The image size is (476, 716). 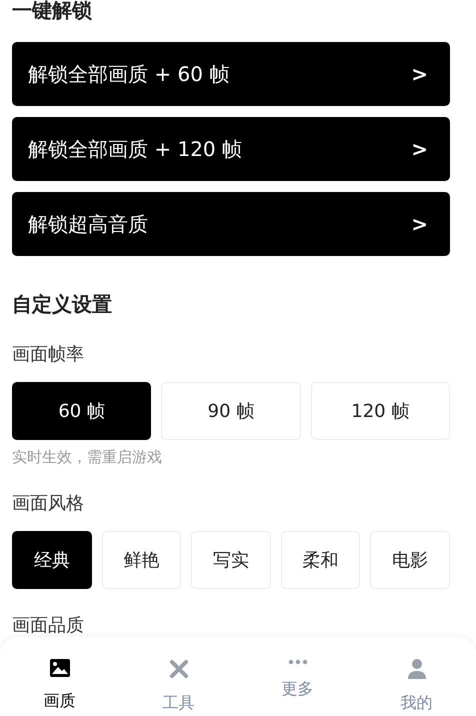 I want to click on setting-label: 画面帧率, so click(x=48, y=355).